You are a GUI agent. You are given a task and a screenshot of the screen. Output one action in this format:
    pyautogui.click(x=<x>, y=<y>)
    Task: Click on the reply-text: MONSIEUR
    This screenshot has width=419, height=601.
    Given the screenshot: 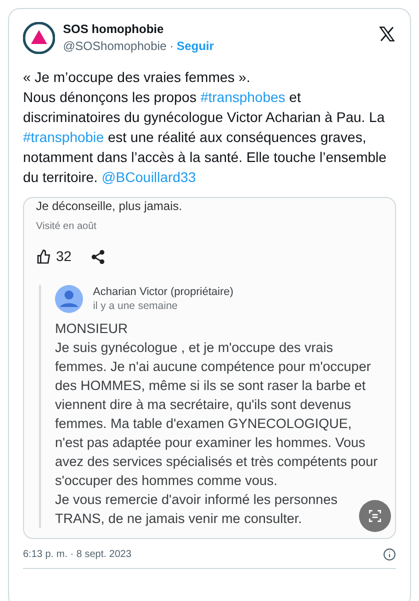 What is the action you would take?
    pyautogui.click(x=92, y=329)
    